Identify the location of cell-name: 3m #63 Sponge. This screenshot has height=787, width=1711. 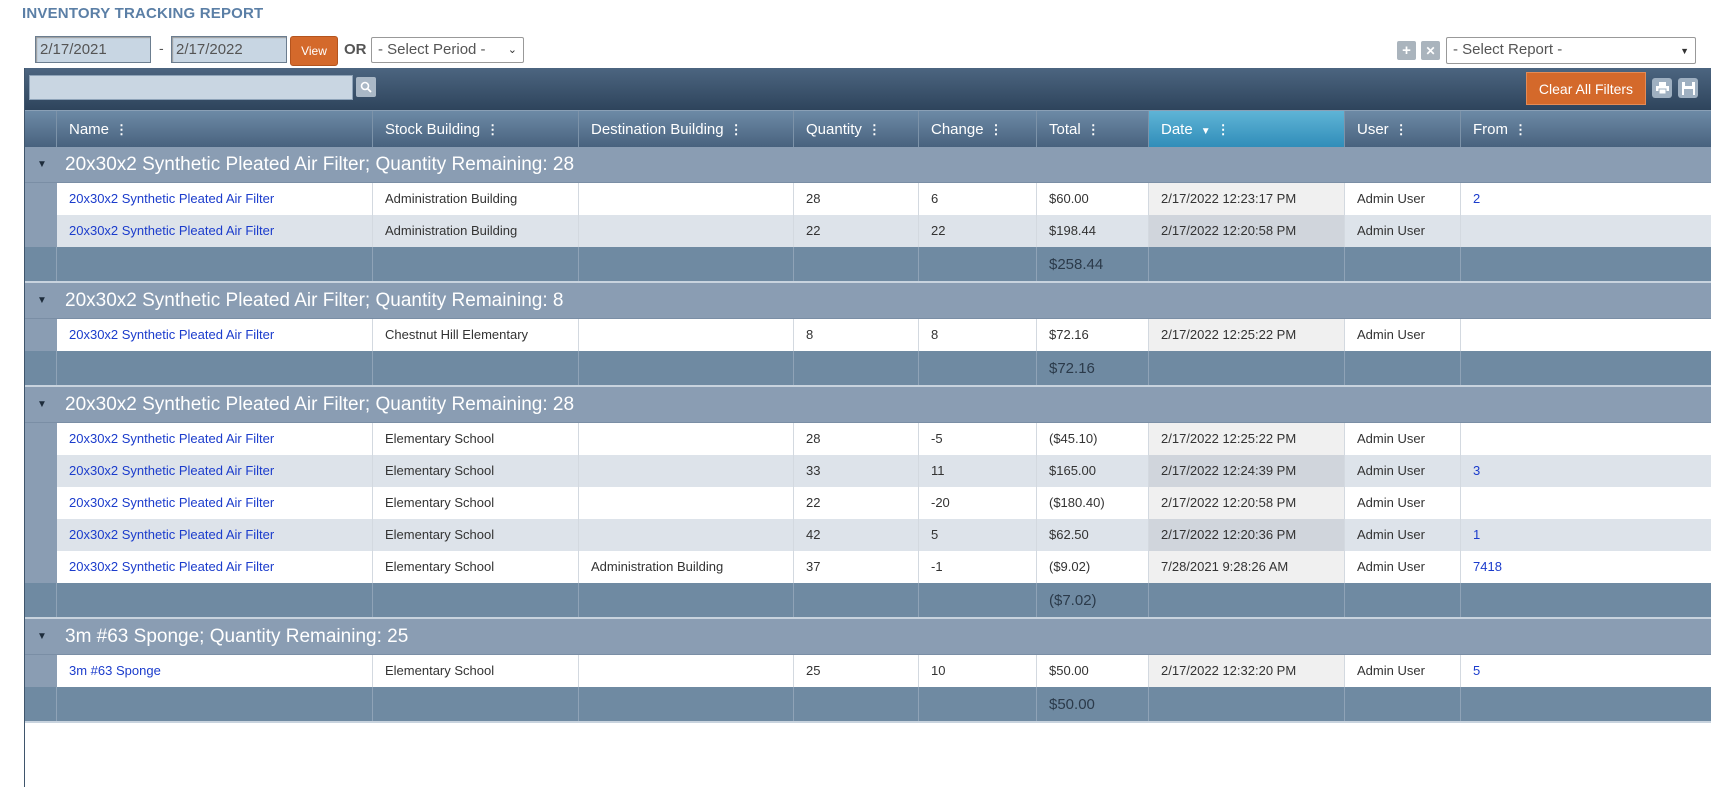
(215, 671).